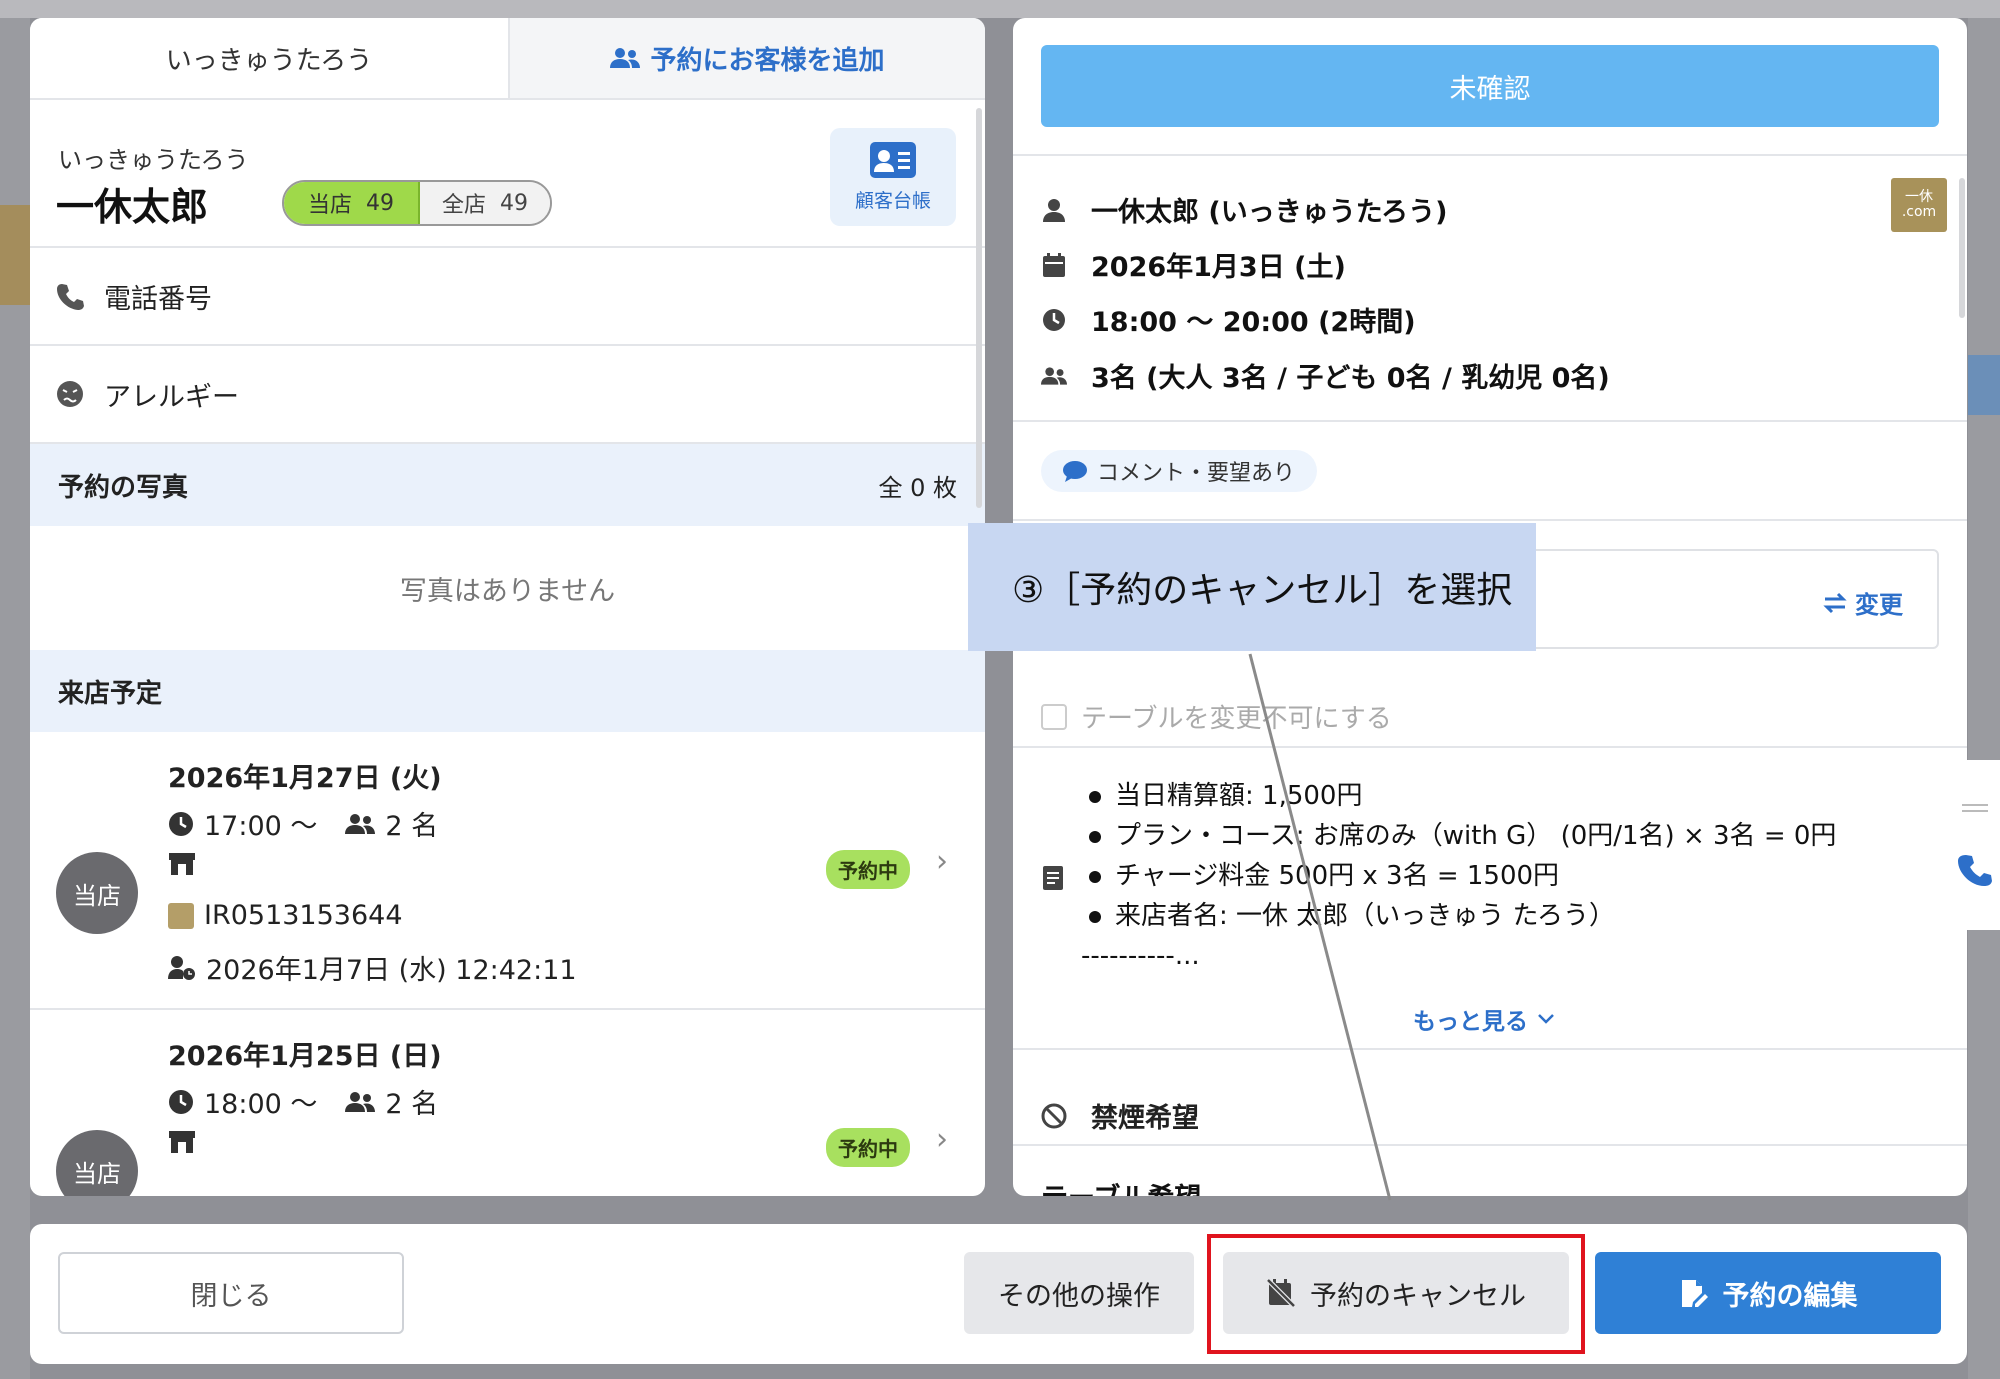 The image size is (2000, 1379). Describe the element at coordinates (767, 60) in the screenshot. I see `tab-add-customer-label: 予約にお客様を追加` at that location.